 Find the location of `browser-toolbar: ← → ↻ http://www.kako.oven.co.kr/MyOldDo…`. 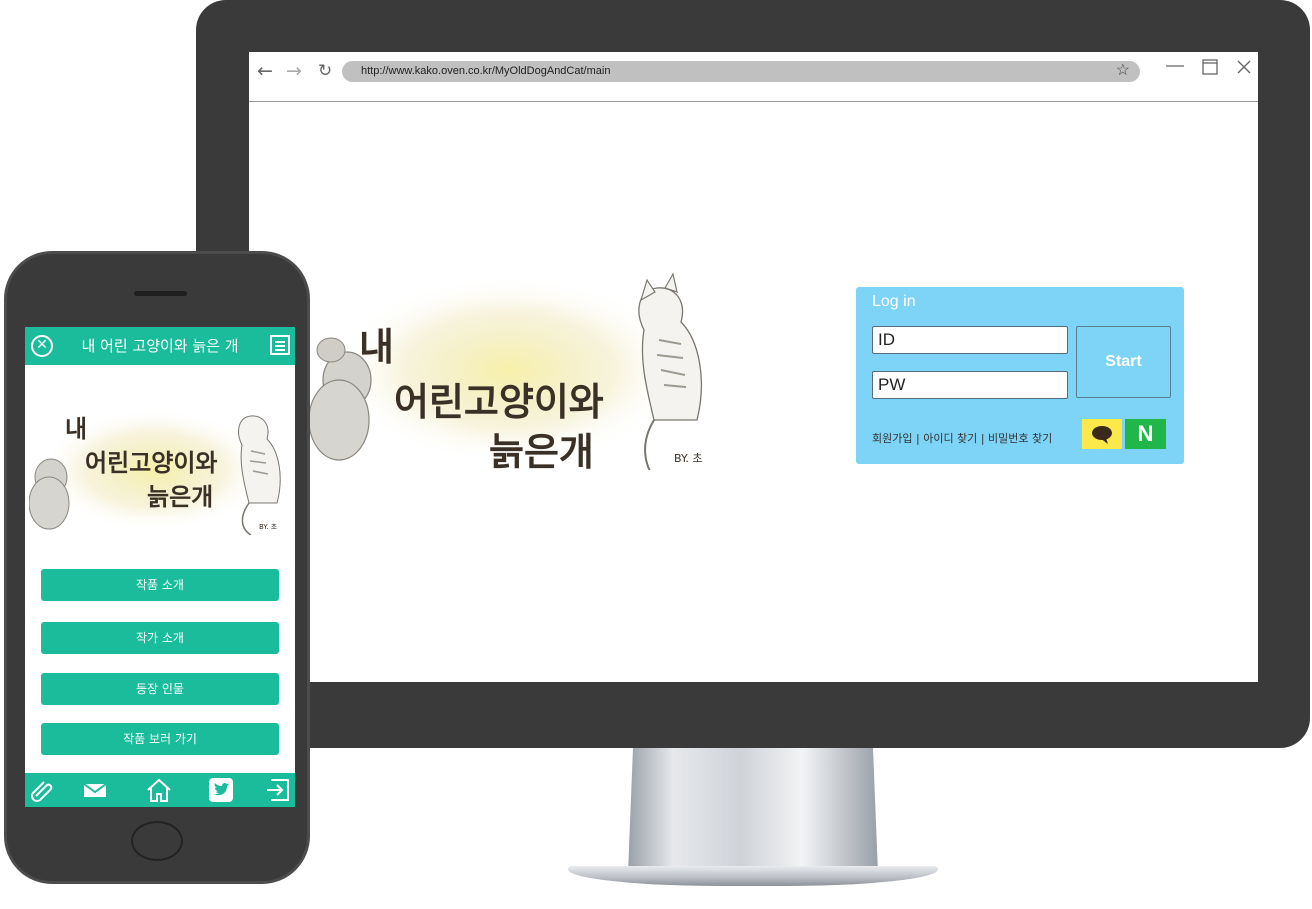

browser-toolbar: ← → ↻ http://www.kako.oven.co.kr/MyOldDo… is located at coordinates (753, 77).